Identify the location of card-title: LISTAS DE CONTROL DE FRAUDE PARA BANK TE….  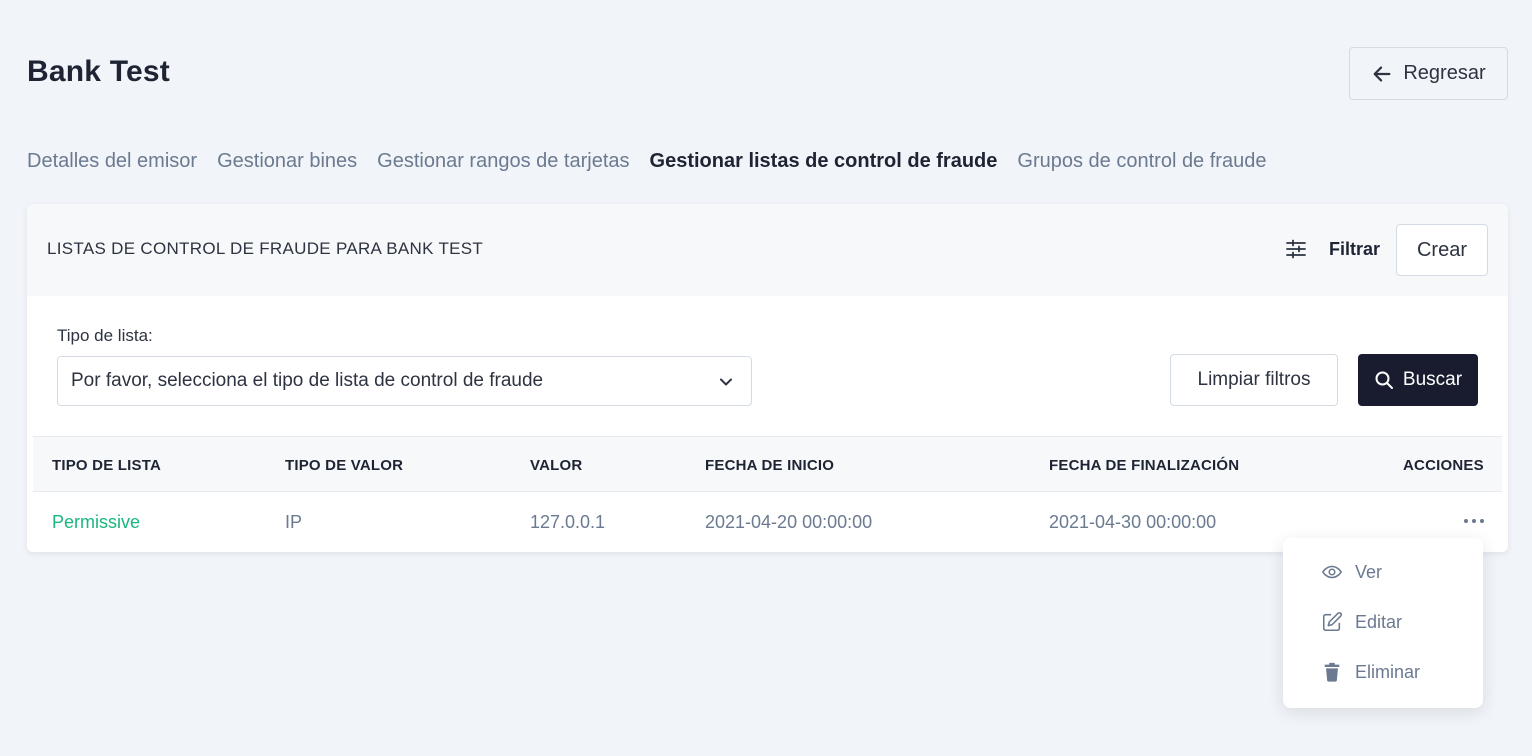
(265, 248).